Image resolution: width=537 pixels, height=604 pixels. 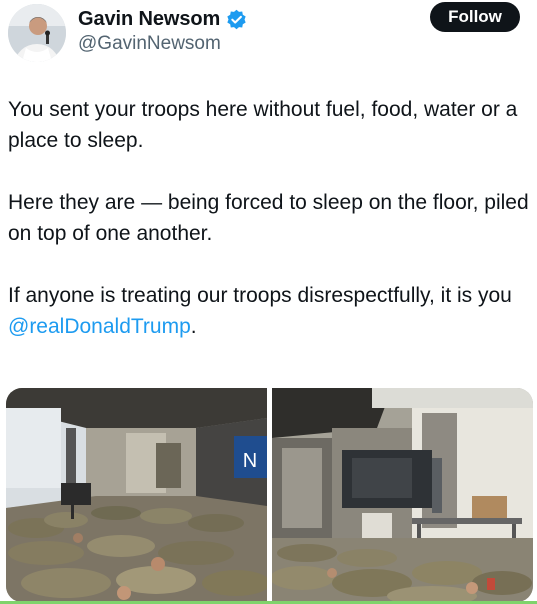 What do you see at coordinates (99, 326) in the screenshot?
I see `mention-link: @realDonaldTrump` at bounding box center [99, 326].